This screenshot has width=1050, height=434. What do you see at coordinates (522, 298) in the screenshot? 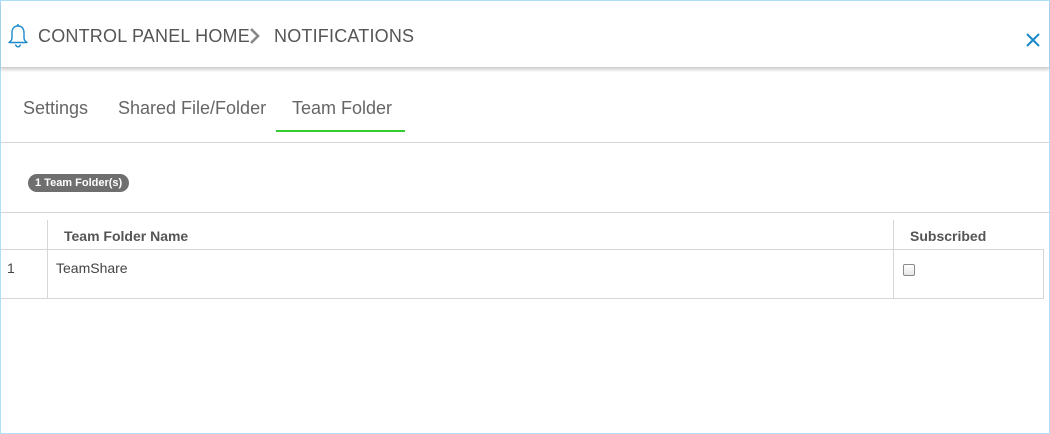
I see `row-divider` at bounding box center [522, 298].